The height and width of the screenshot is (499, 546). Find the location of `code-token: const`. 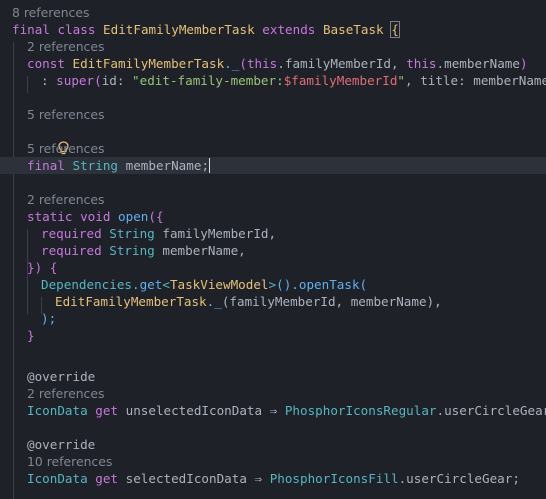

code-token: const is located at coordinates (46, 63).